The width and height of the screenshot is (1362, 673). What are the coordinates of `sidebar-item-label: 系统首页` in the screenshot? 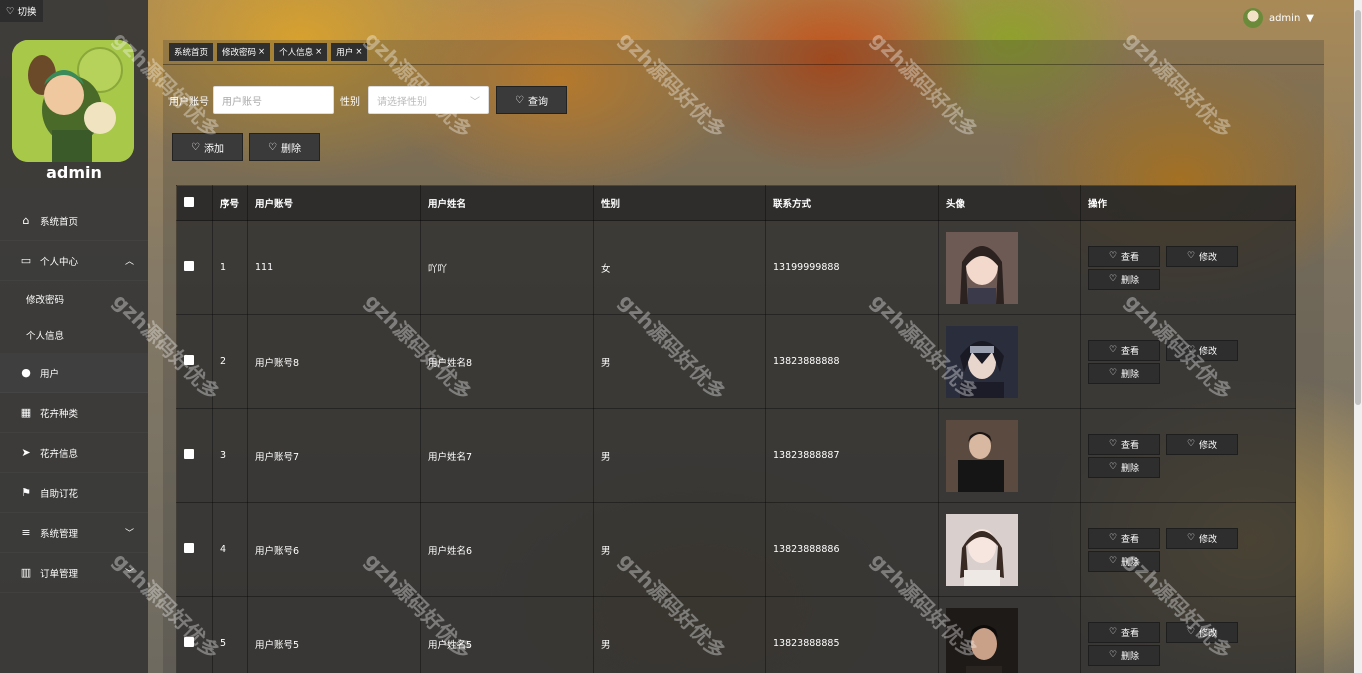 It's located at (59, 222).